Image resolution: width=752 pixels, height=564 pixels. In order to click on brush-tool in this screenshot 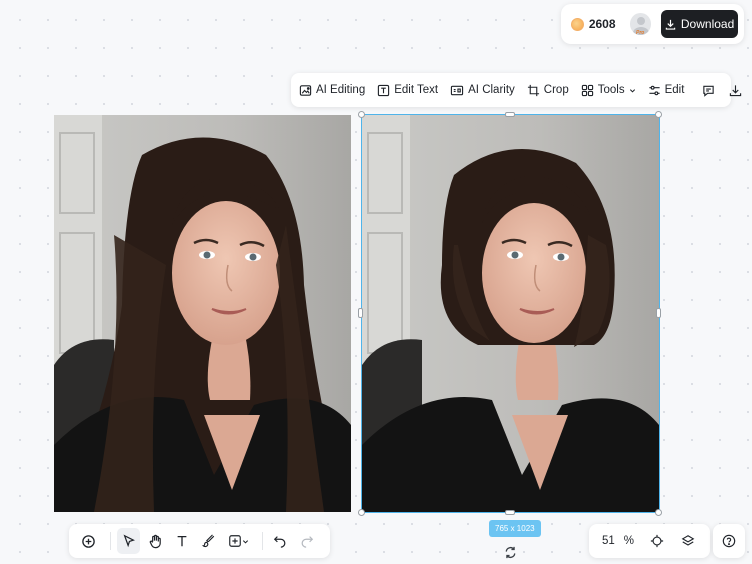, I will do `click(209, 541)`.